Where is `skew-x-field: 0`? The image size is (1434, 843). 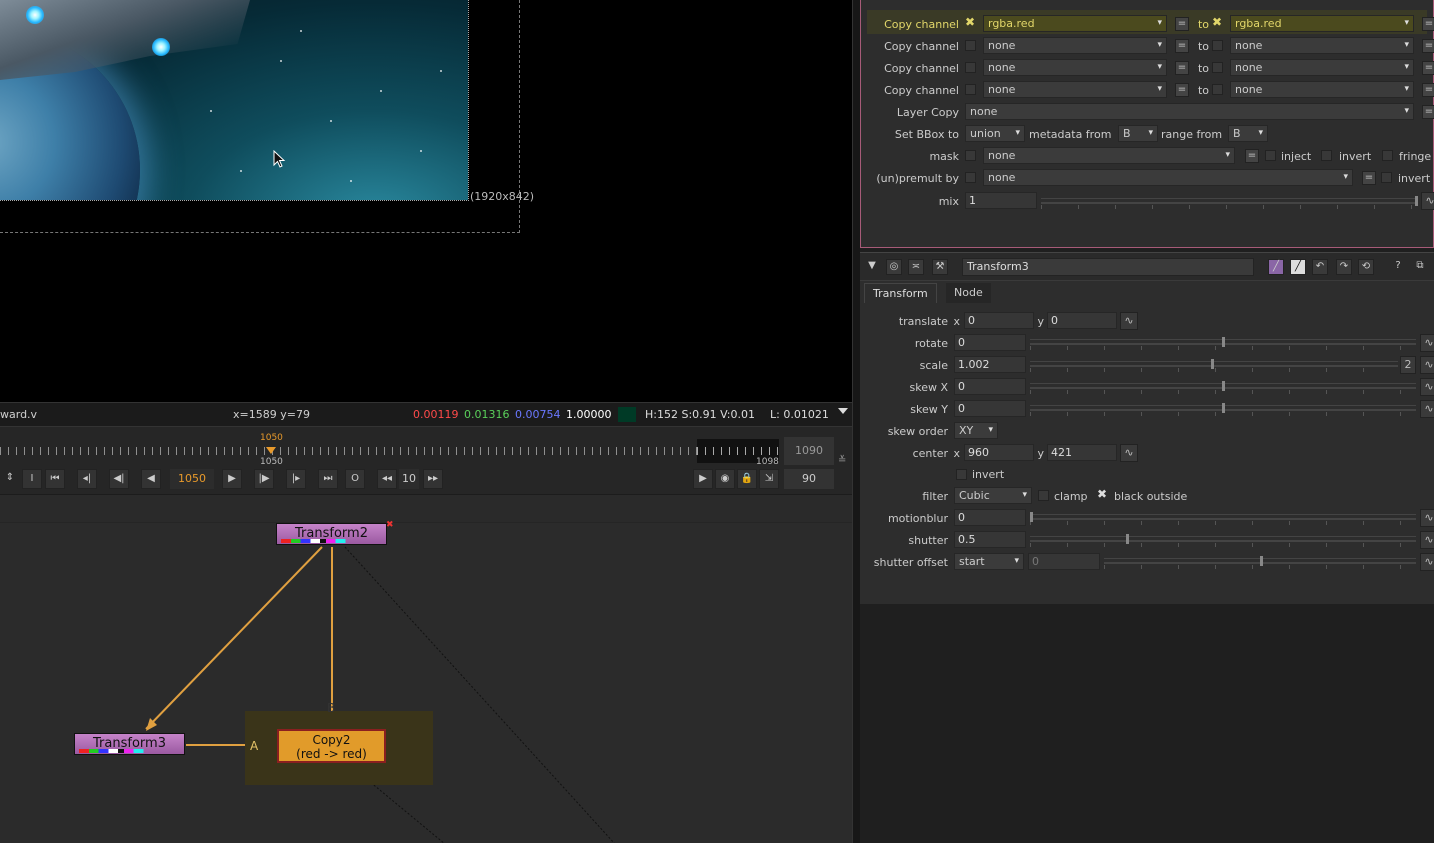 skew-x-field: 0 is located at coordinates (990, 386).